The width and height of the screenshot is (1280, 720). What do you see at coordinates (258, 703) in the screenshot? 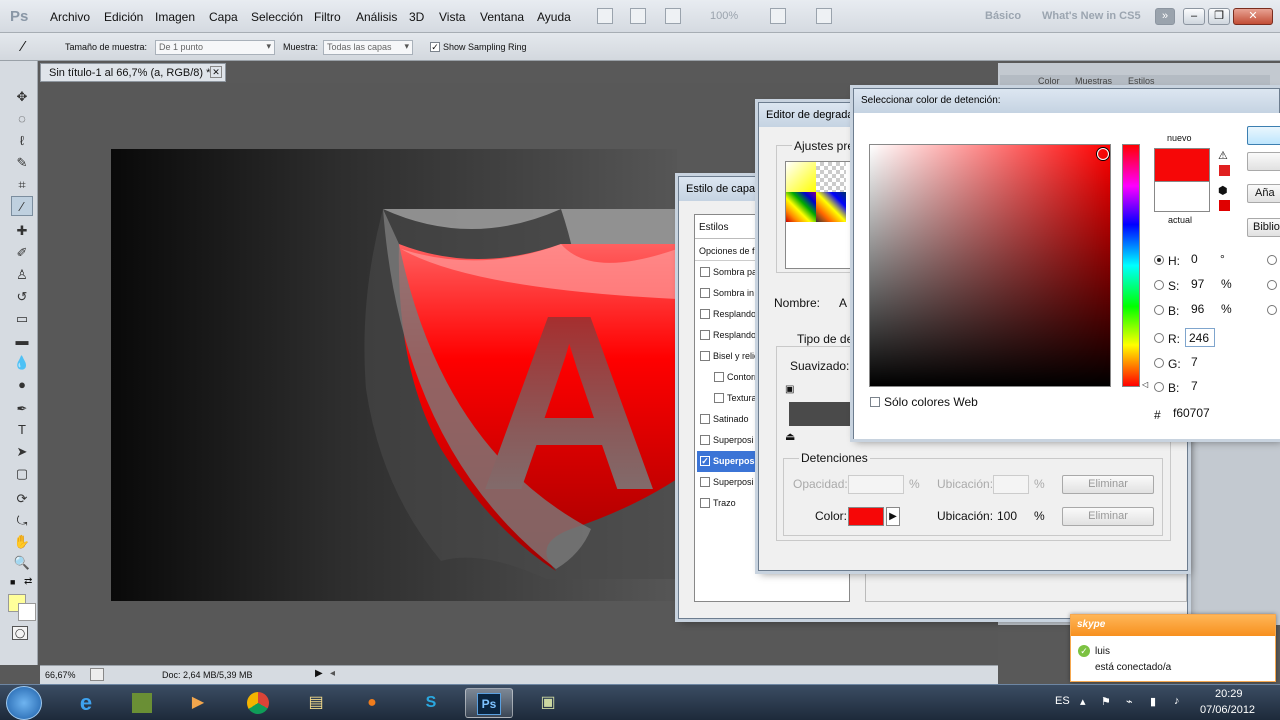
I see `chrome-icon` at bounding box center [258, 703].